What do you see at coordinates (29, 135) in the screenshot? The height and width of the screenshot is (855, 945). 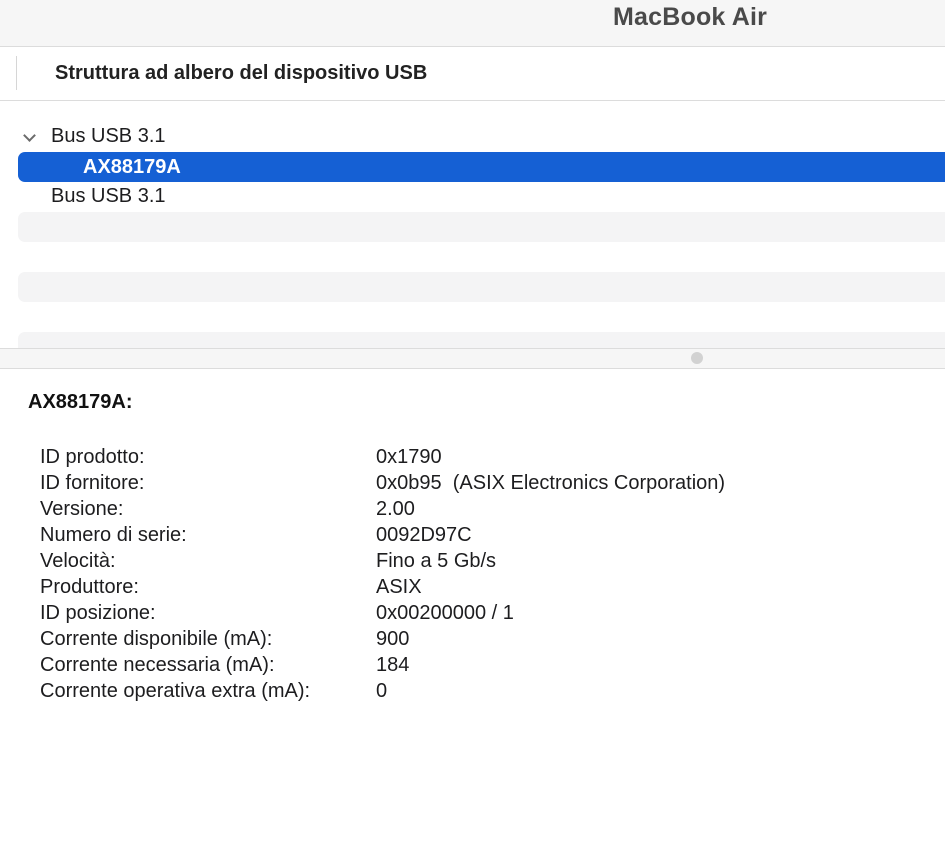 I see `chevron-down-icon` at bounding box center [29, 135].